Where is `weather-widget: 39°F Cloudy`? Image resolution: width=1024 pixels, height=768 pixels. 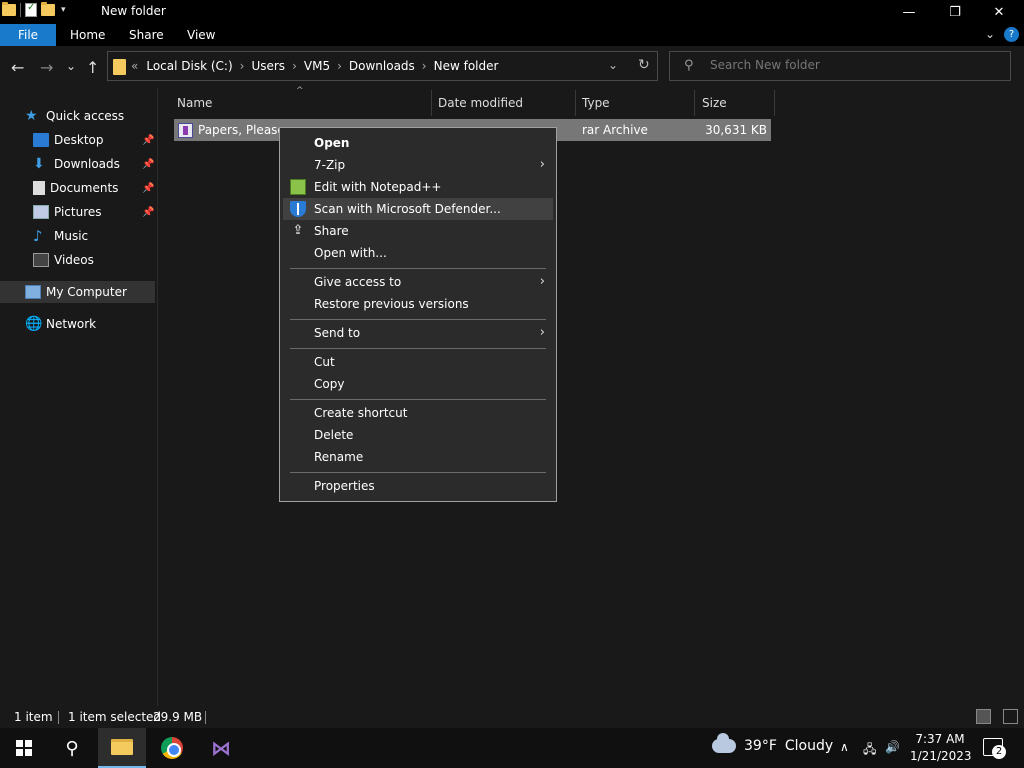
weather-widget: 39°F Cloudy is located at coordinates (773, 743).